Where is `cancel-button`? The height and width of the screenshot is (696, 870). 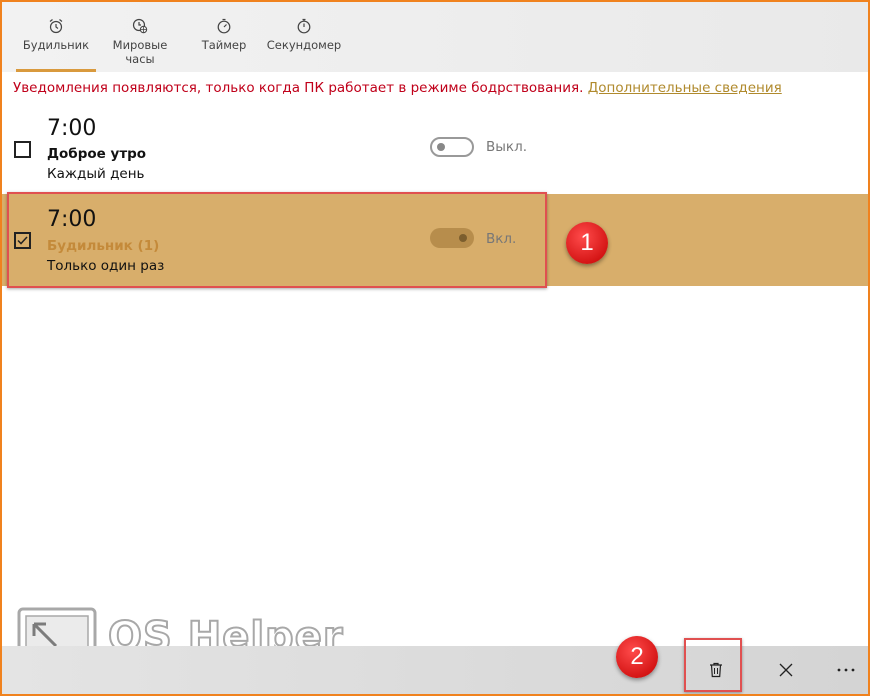 cancel-button is located at coordinates (786, 670).